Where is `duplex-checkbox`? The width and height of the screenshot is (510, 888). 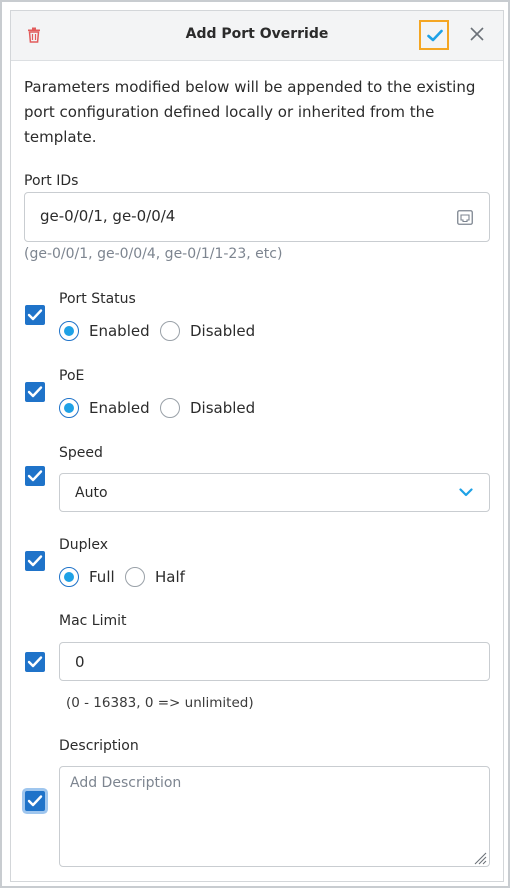 duplex-checkbox is located at coordinates (35, 561).